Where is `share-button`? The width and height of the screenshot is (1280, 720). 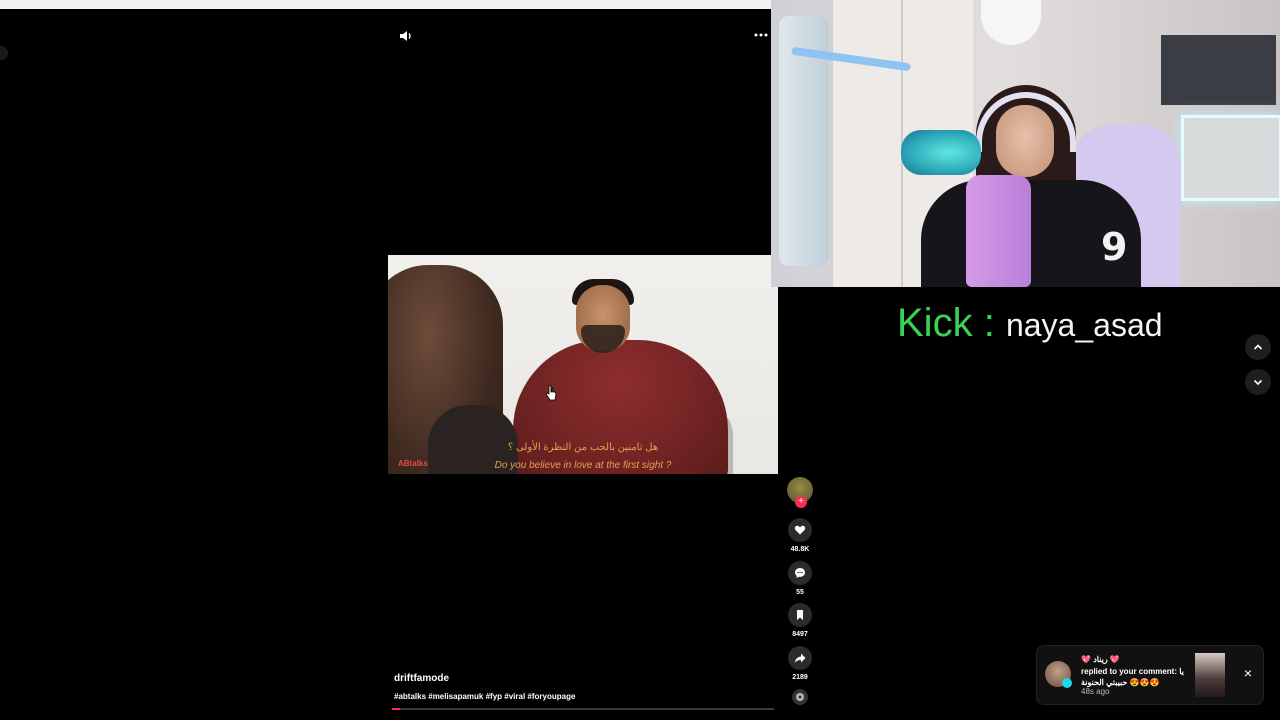
share-button is located at coordinates (800, 658).